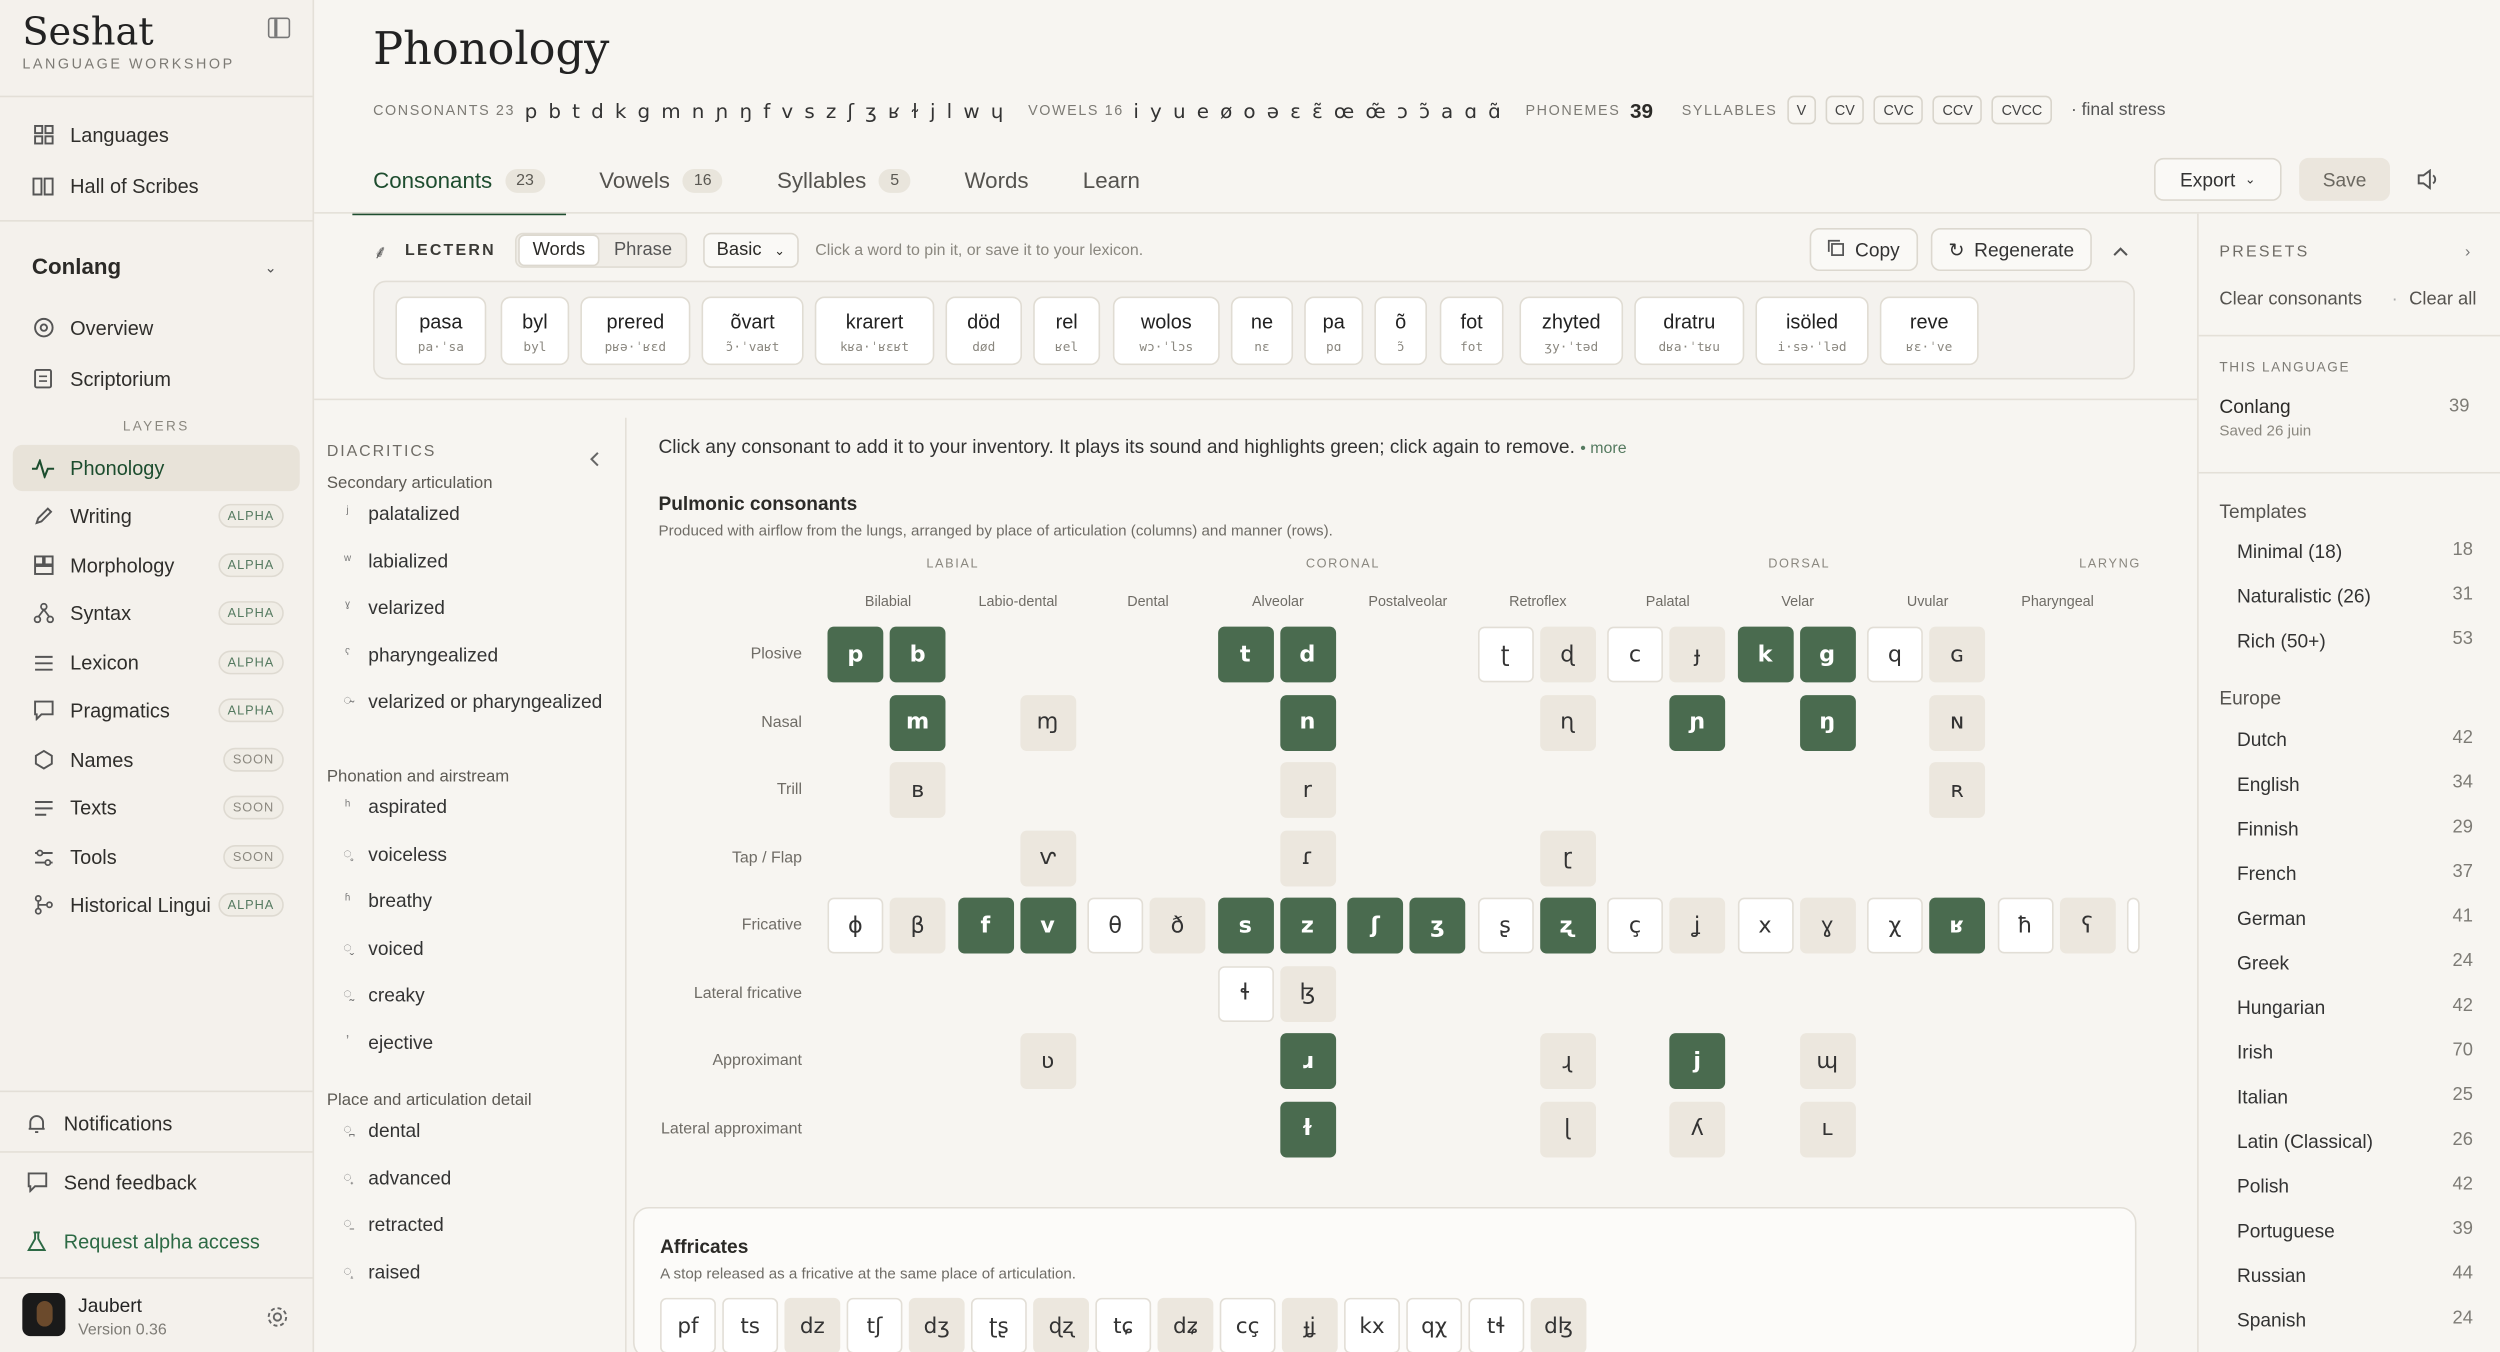  Describe the element at coordinates (156, 613) in the screenshot. I see `nav-item-syntax: Syntax ALPHA` at that location.